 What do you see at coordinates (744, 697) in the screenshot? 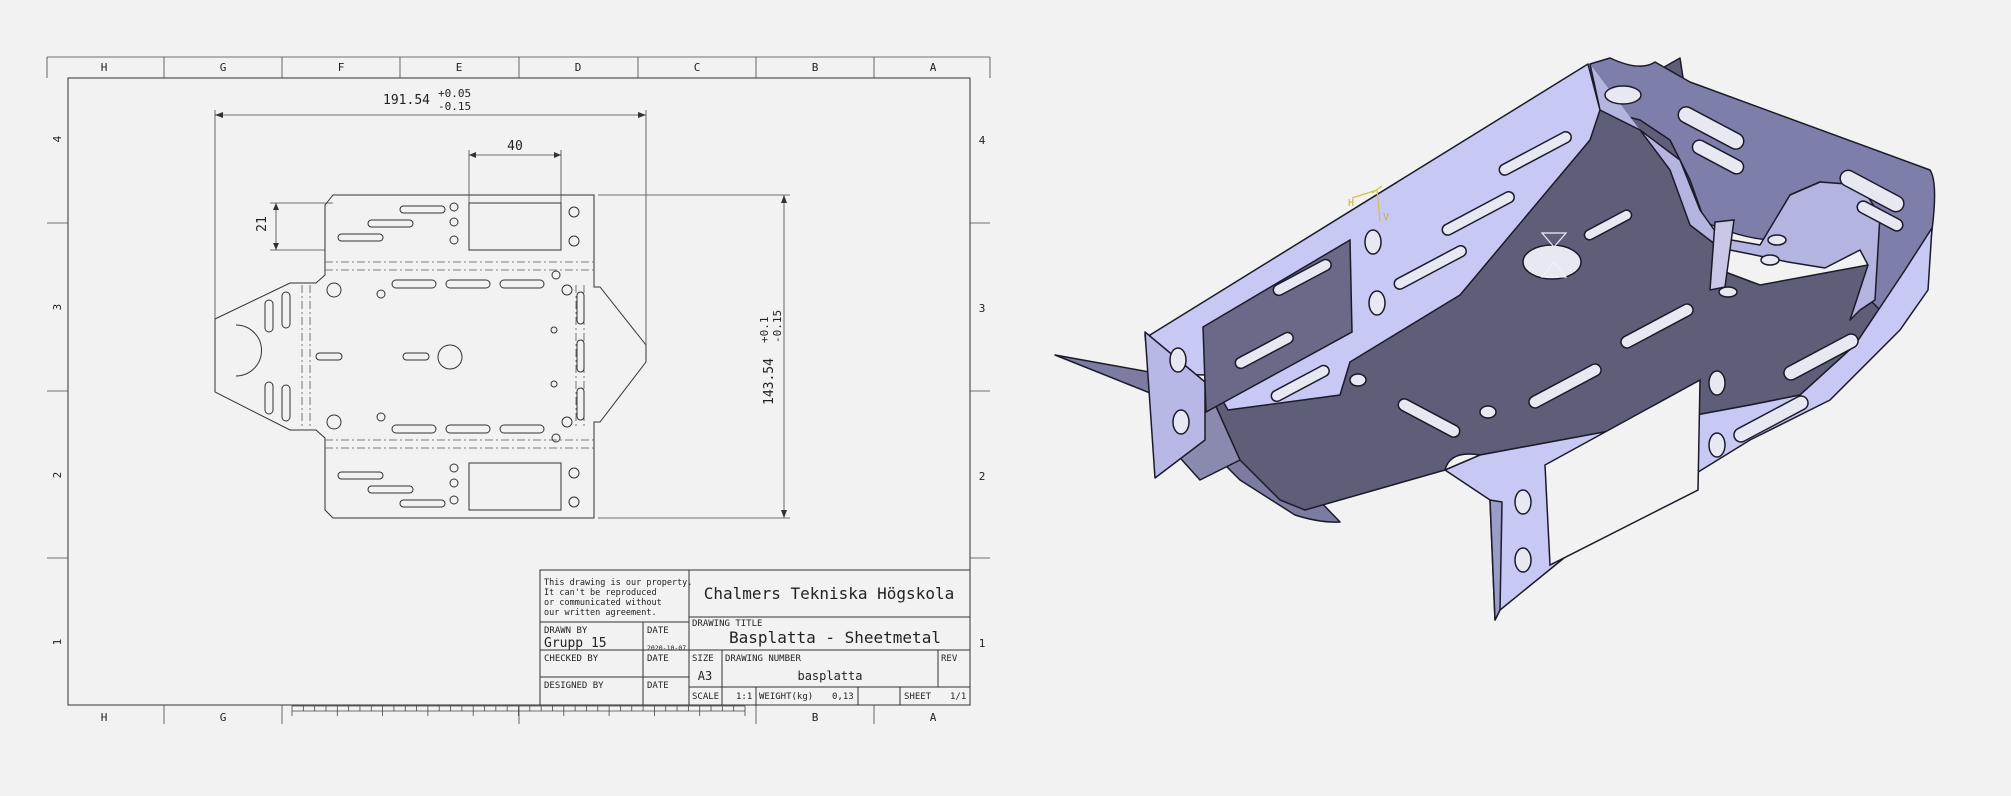
I see `scale-value: 1:1` at bounding box center [744, 697].